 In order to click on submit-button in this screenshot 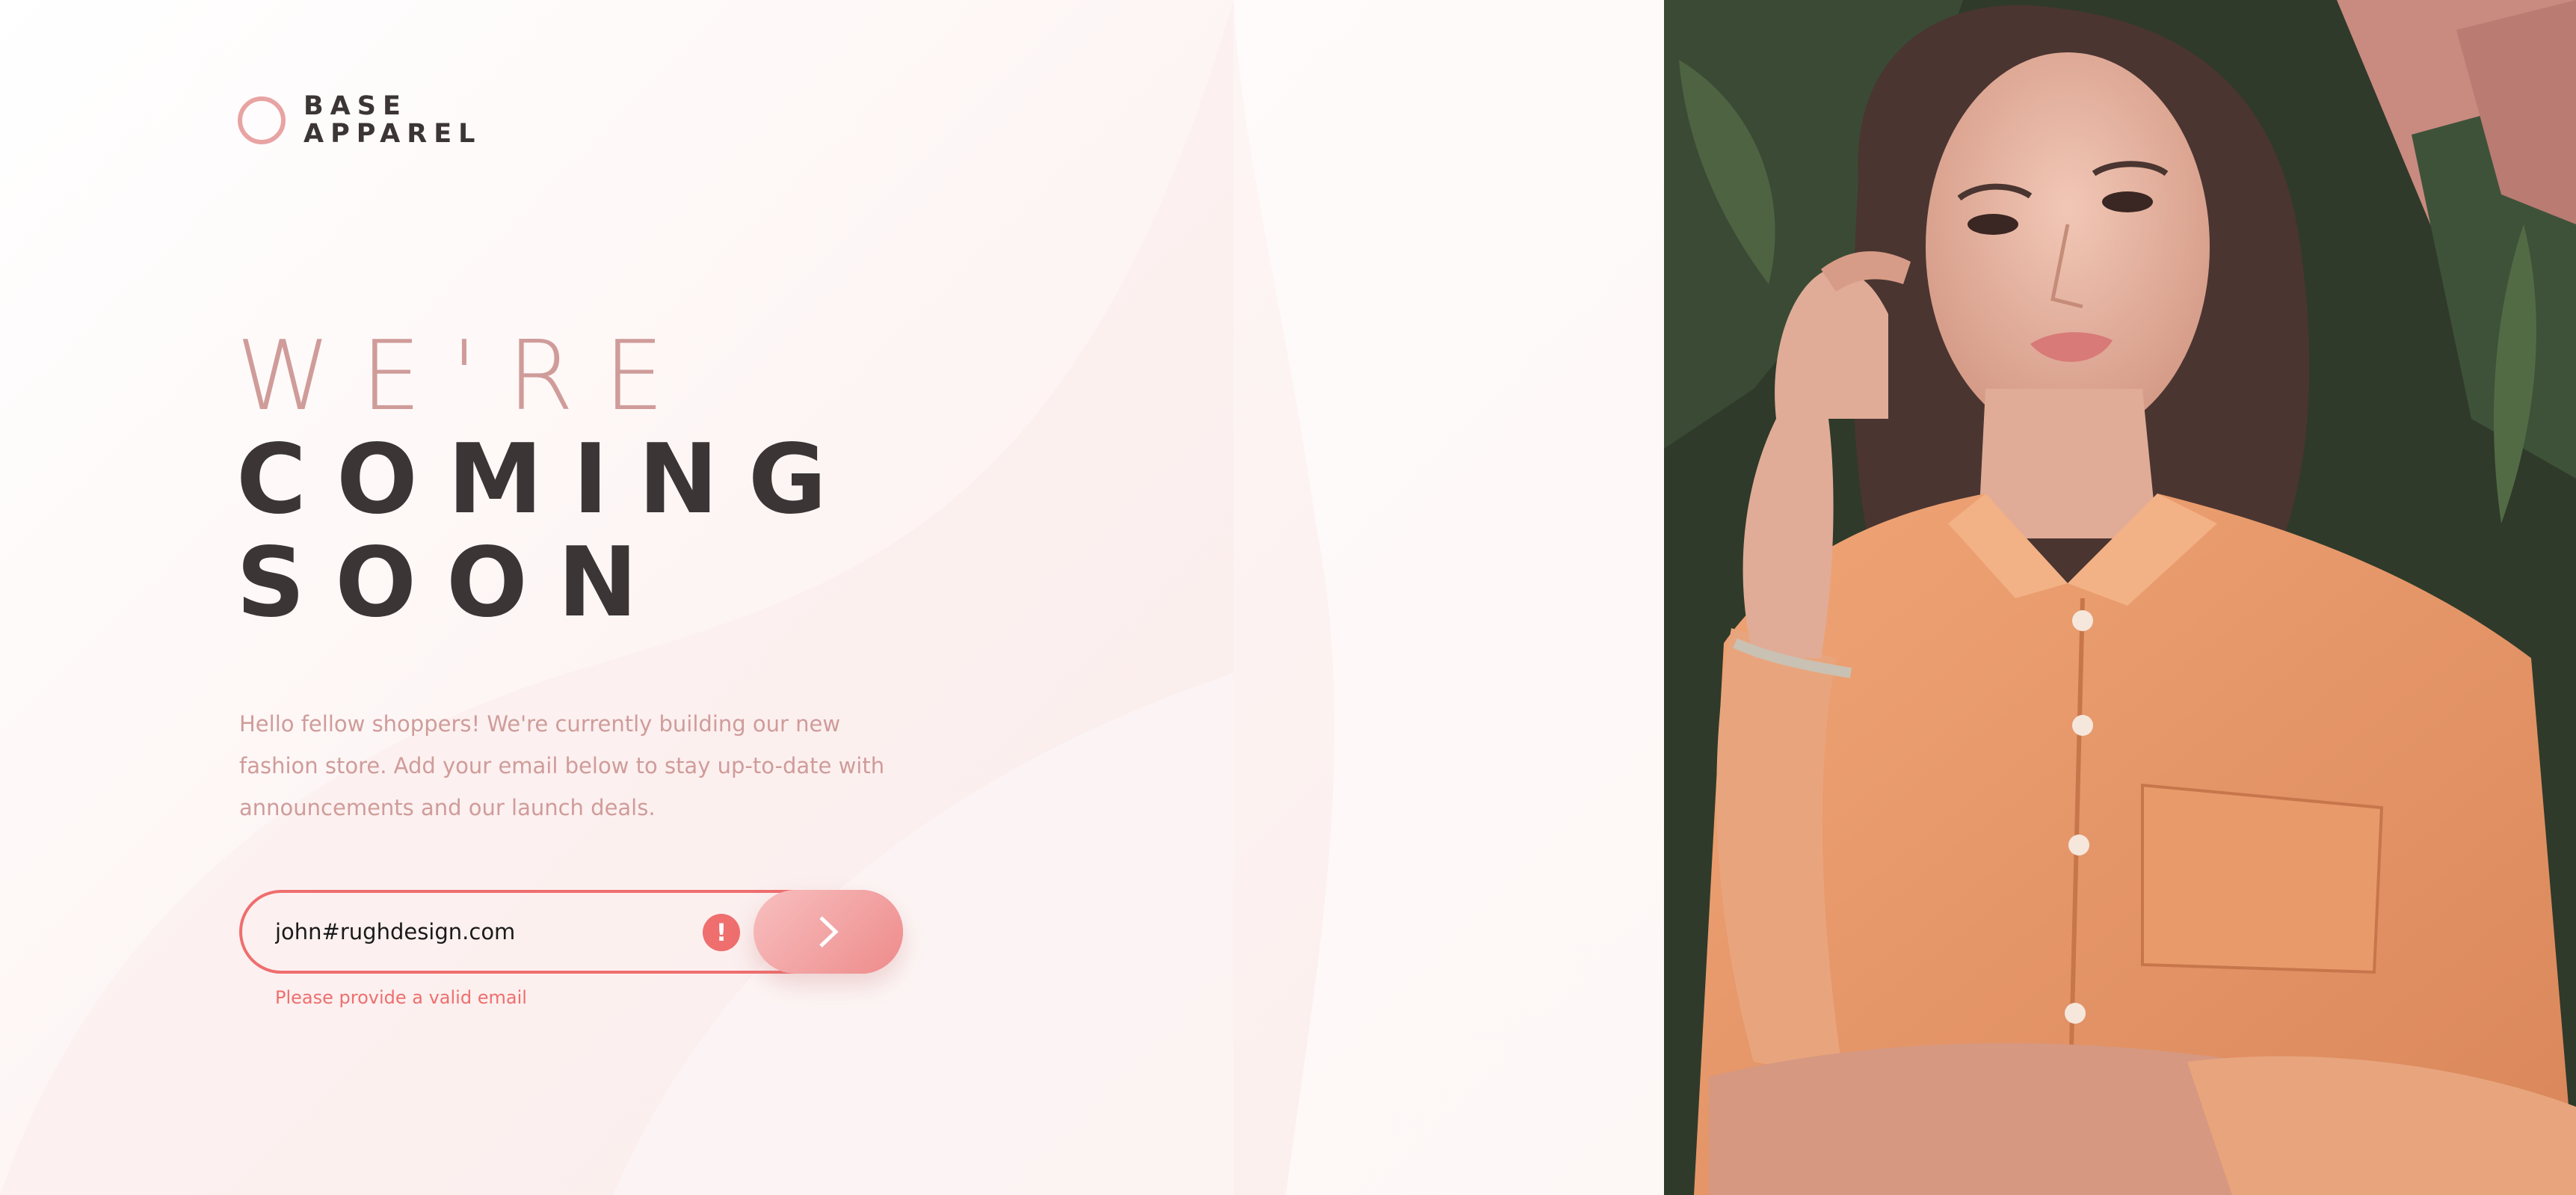, I will do `click(828, 932)`.